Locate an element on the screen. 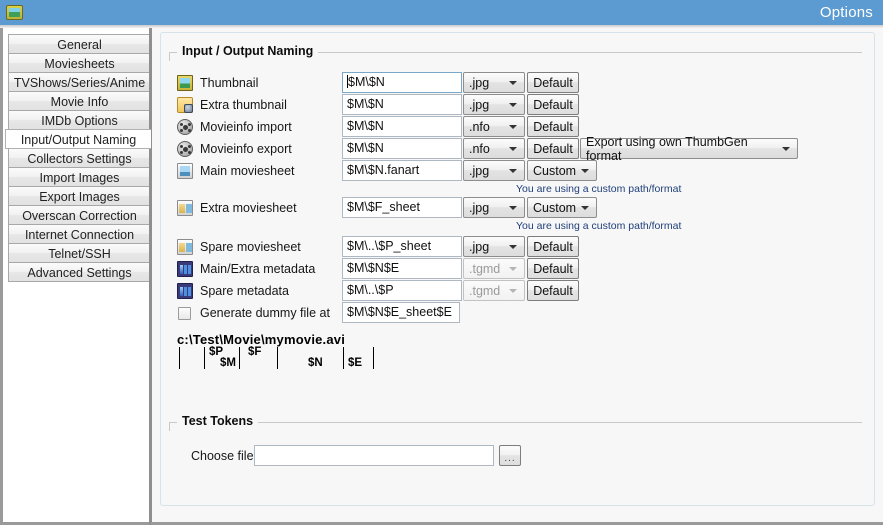 The width and height of the screenshot is (883, 525). row-spare-metadata: Spare metadata is located at coordinates (233, 291).